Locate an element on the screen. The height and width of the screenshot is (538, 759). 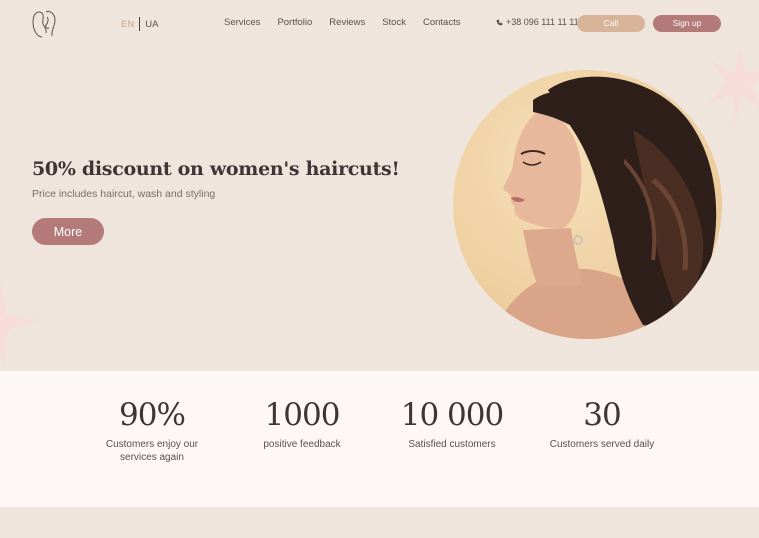
woman-portrait-image is located at coordinates (605, 207).